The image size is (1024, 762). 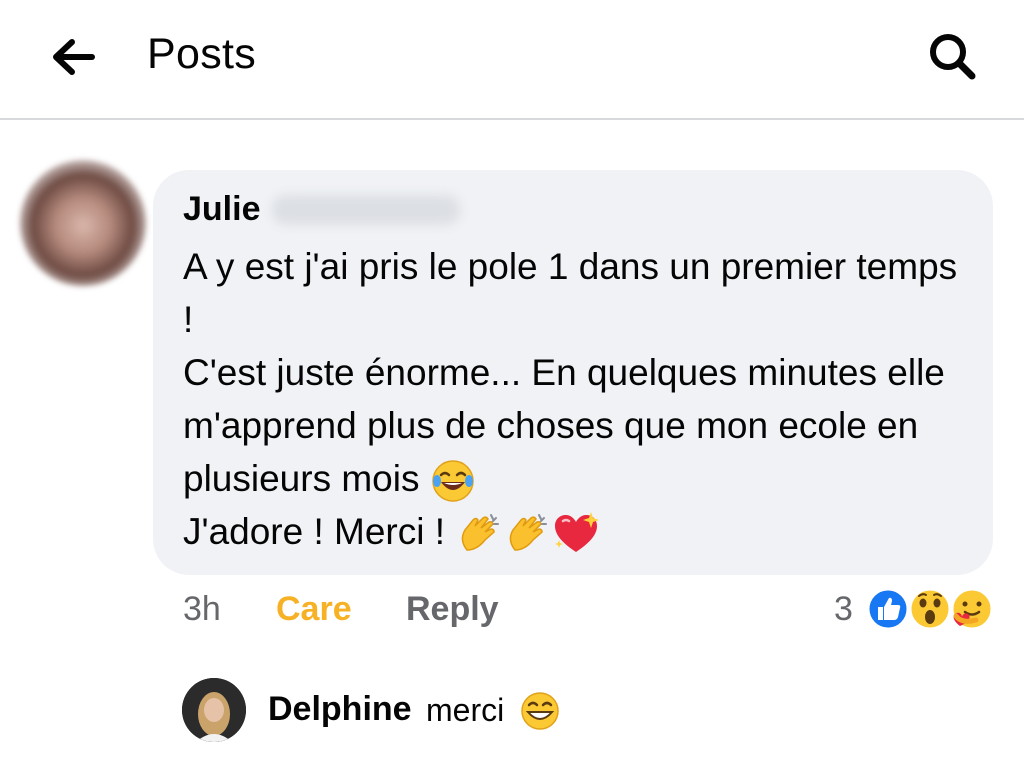 What do you see at coordinates (340, 709) in the screenshot?
I see `reply-author: Delphine` at bounding box center [340, 709].